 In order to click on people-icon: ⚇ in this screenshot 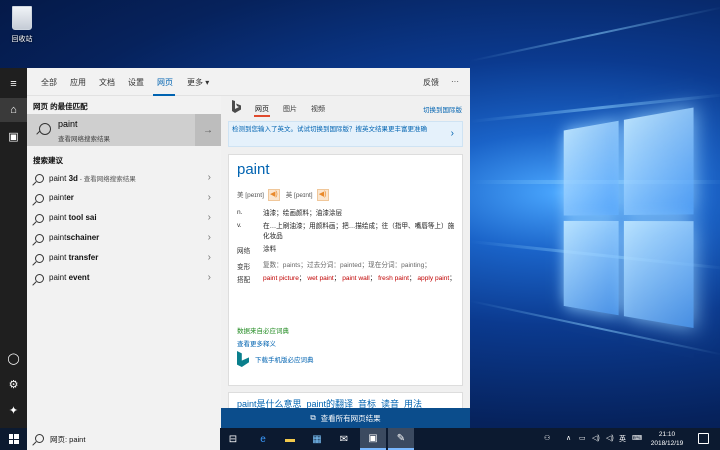, I will do `click(547, 438)`.